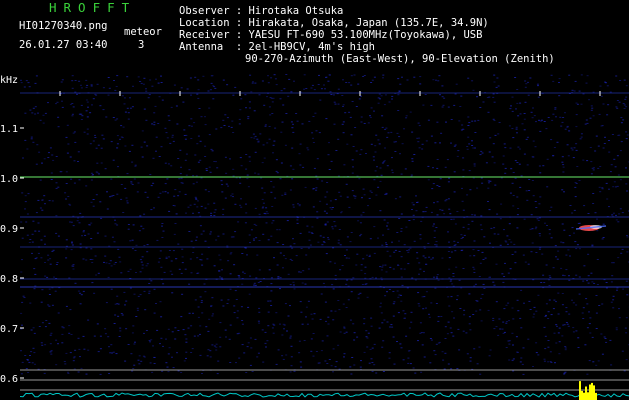  What do you see at coordinates (594, 392) in the screenshot?
I see `burst-bar` at bounding box center [594, 392].